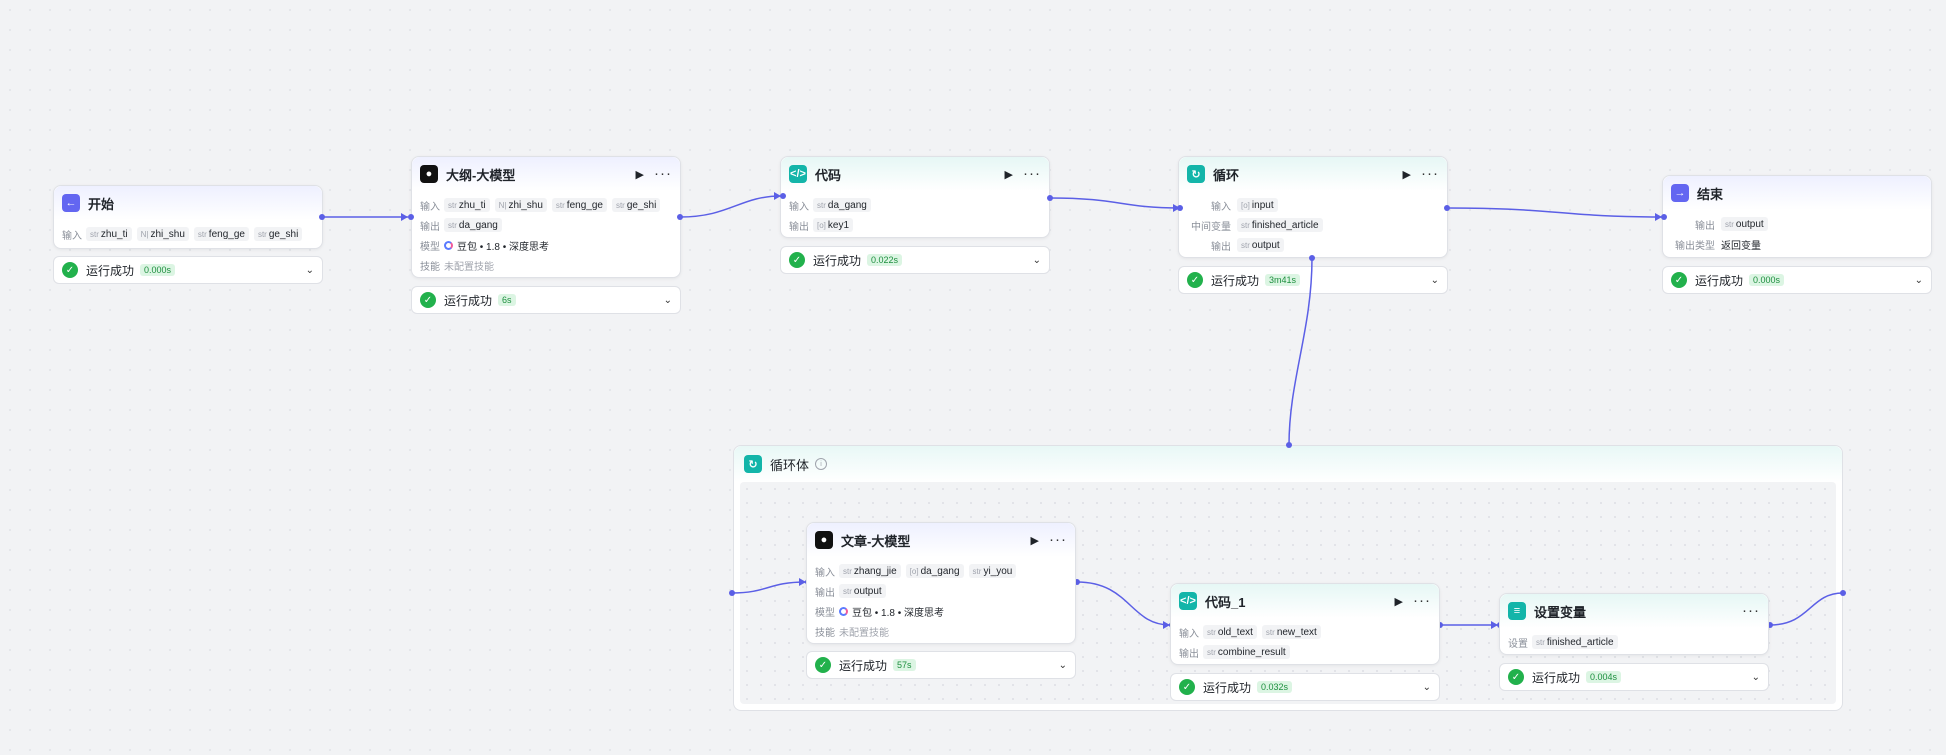 This screenshot has width=1946, height=755. I want to click on status-bar-start: ✓ 运行成功 0.000s ⌄, so click(188, 270).